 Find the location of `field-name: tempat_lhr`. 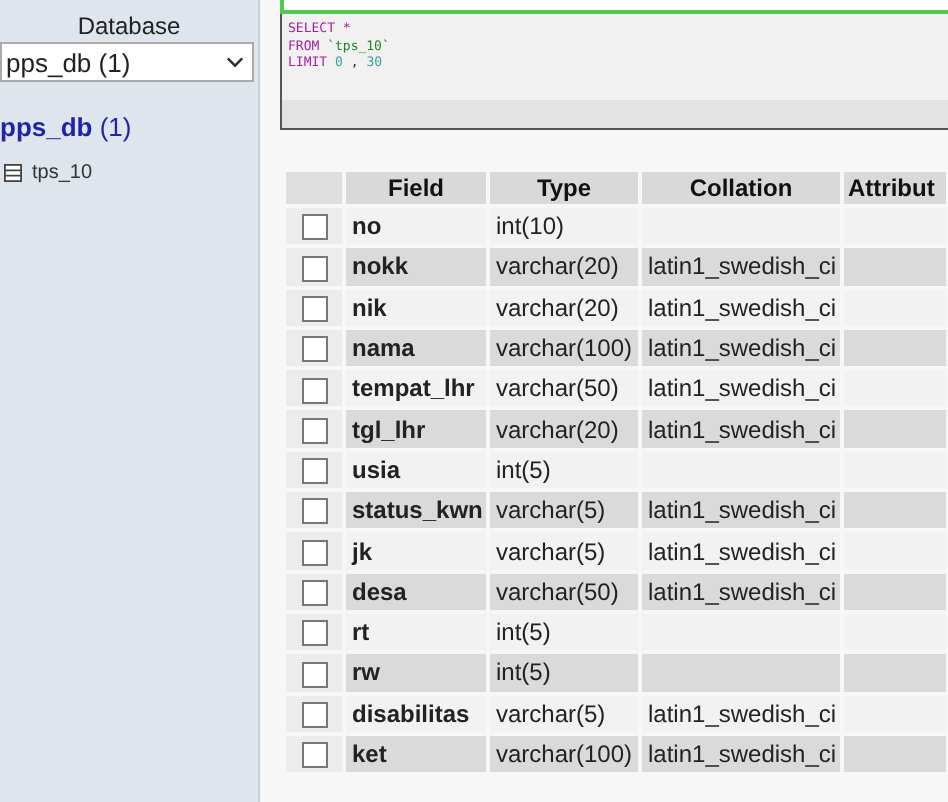

field-name: tempat_lhr is located at coordinates (416, 388).